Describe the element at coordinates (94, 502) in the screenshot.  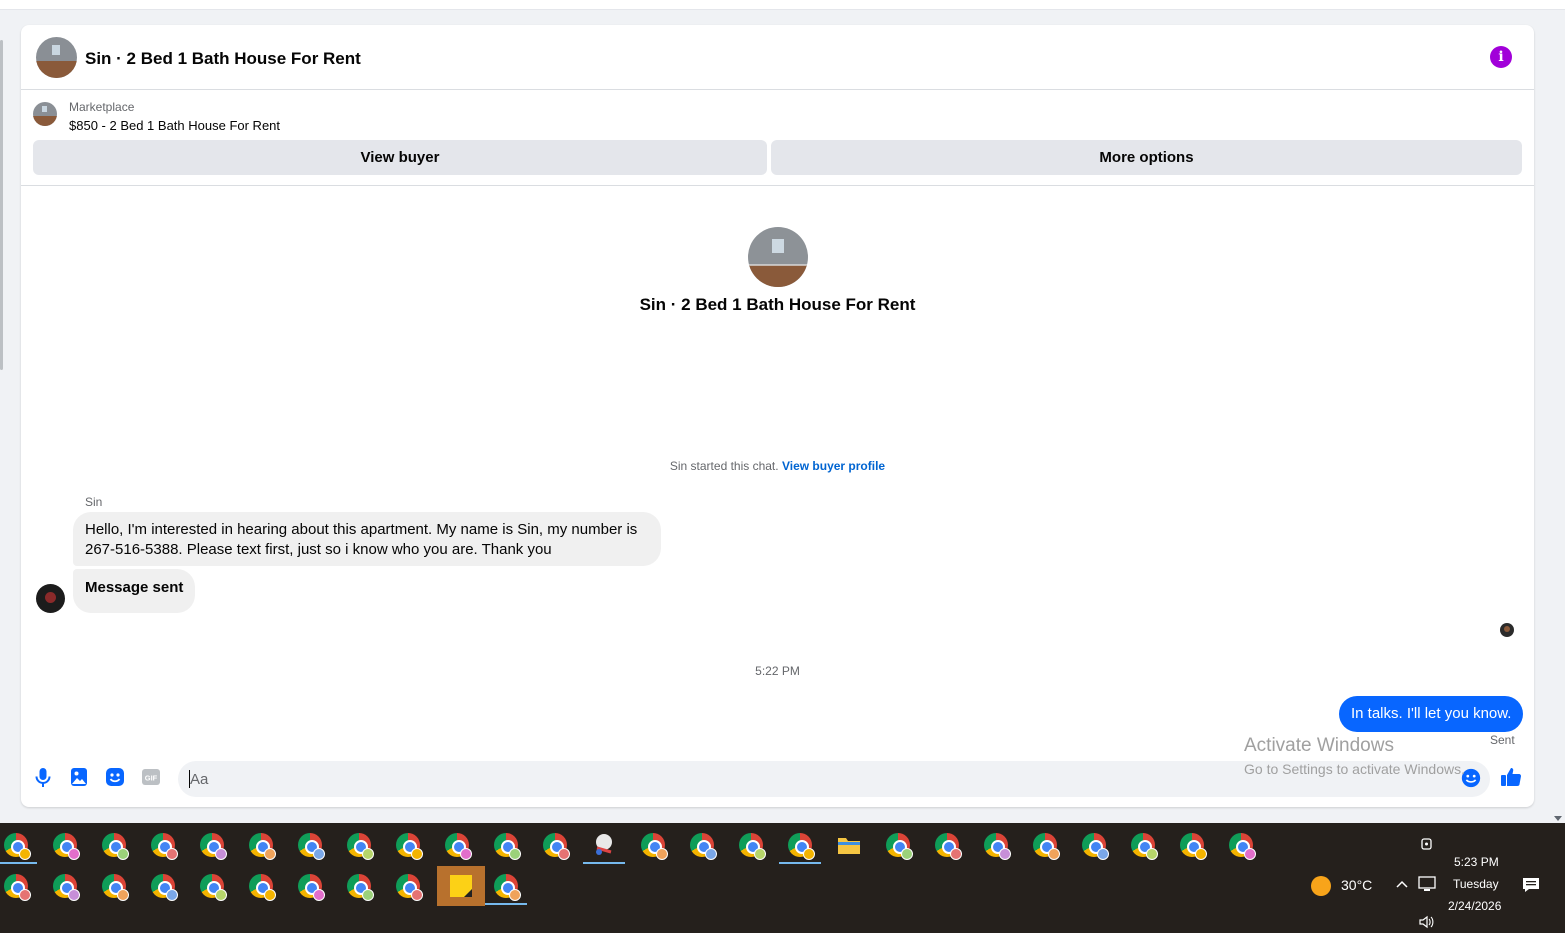
I see `sender-name: Sin` at that location.